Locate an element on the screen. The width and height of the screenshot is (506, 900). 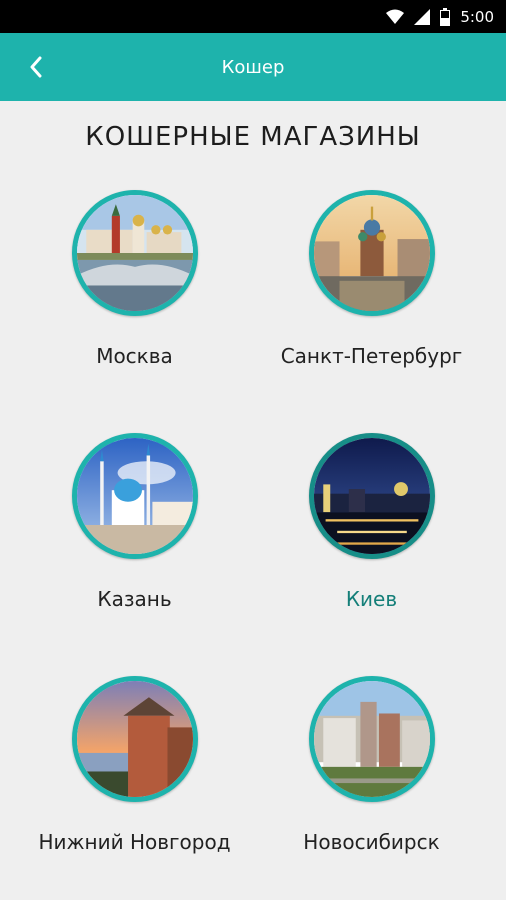
chevron-left-icon is located at coordinates (36, 67).